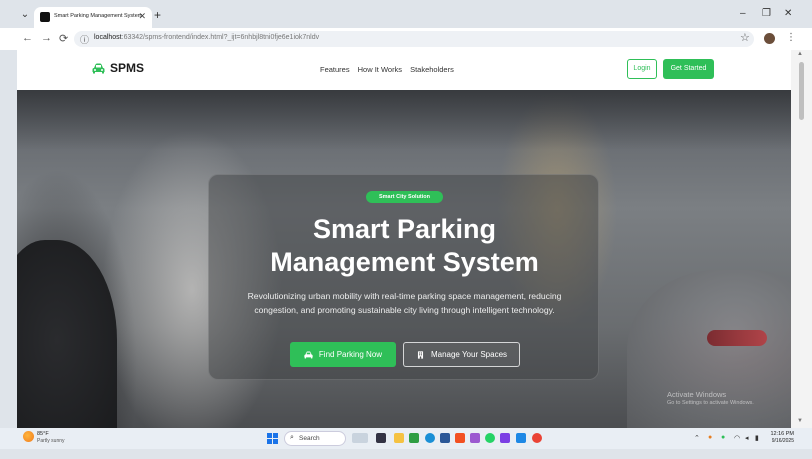 The height and width of the screenshot is (459, 812). Describe the element at coordinates (801, 239) in the screenshot. I see `page-scrollbar: ▲ ▼` at that location.